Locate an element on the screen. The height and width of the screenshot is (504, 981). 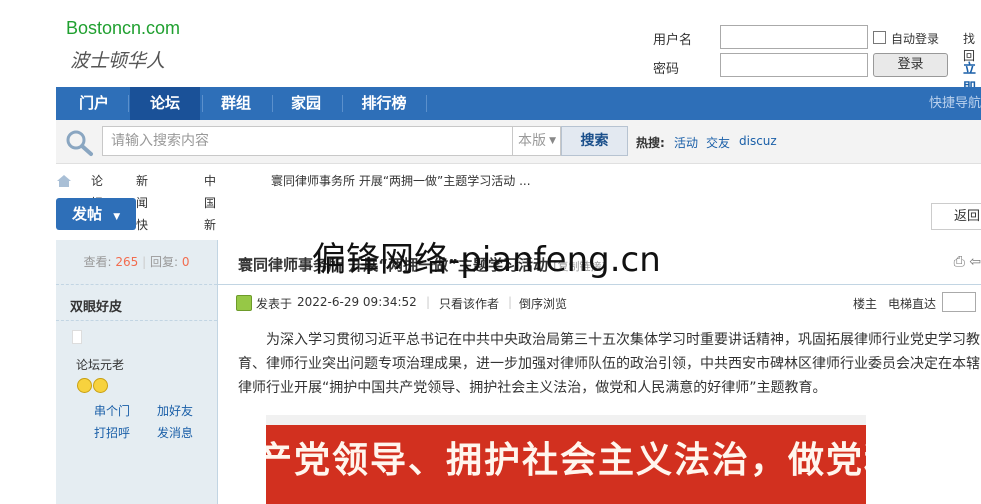
site-logo-en: Bostoncn.com is located at coordinates (123, 28).